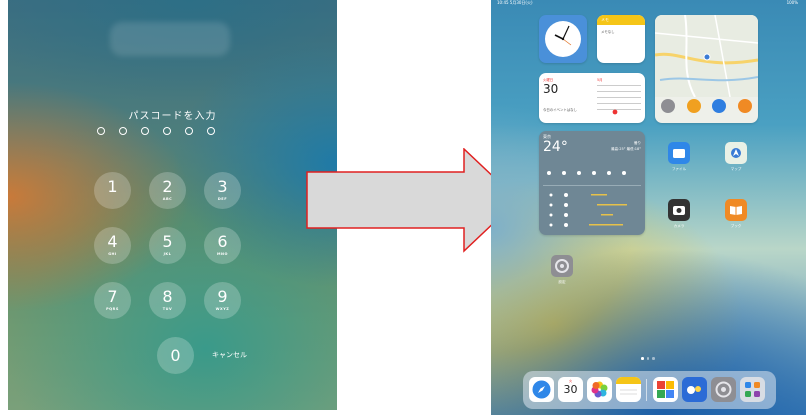 This screenshot has width=806, height=415. I want to click on camera-app-icon, so click(679, 210).